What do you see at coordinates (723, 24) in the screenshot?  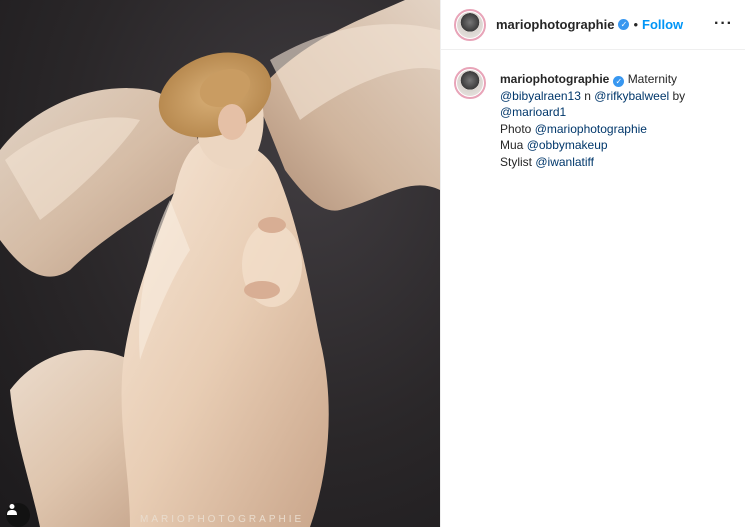 I see `more-options-icon: ···` at bounding box center [723, 24].